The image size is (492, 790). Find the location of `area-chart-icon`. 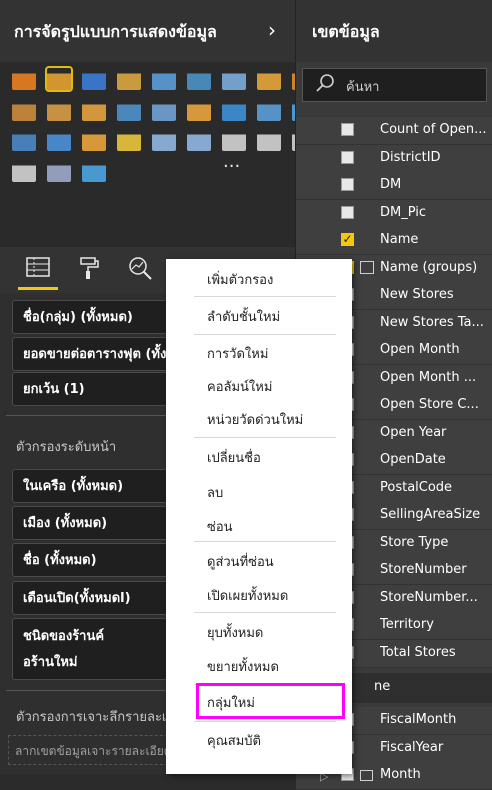

area-chart-icon is located at coordinates (269, 79).